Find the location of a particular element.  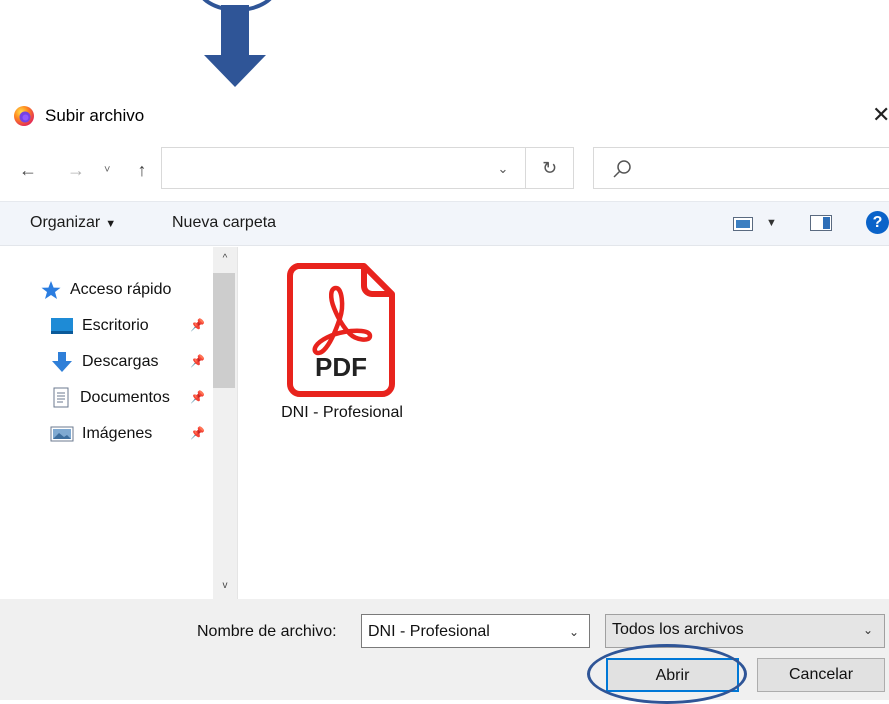

scroll-up-button: ^ is located at coordinates (225, 259).